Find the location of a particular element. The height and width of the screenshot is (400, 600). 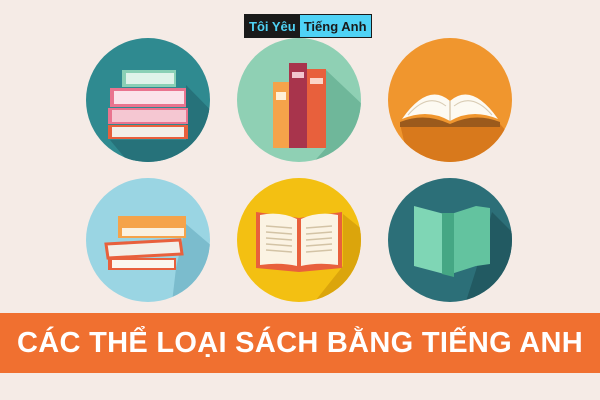

upright-books-icon is located at coordinates (299, 100).